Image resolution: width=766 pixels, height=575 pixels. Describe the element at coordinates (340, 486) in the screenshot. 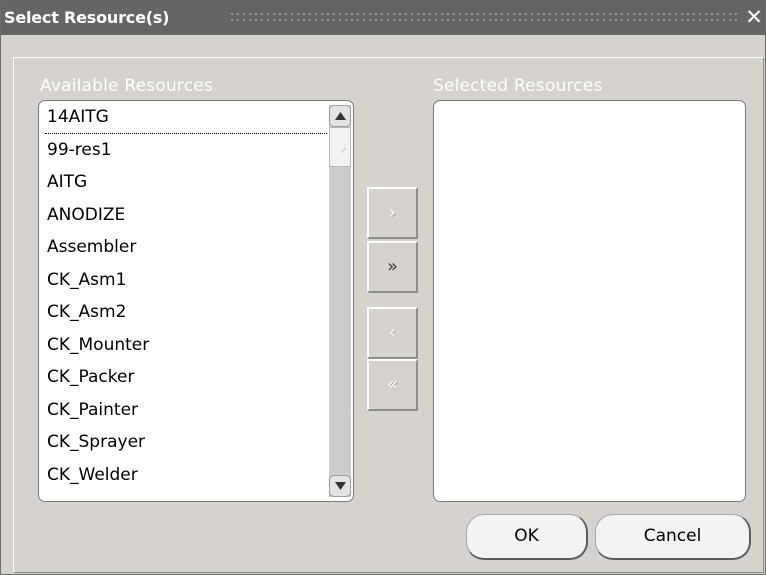

I see `arrow-down-icon` at that location.